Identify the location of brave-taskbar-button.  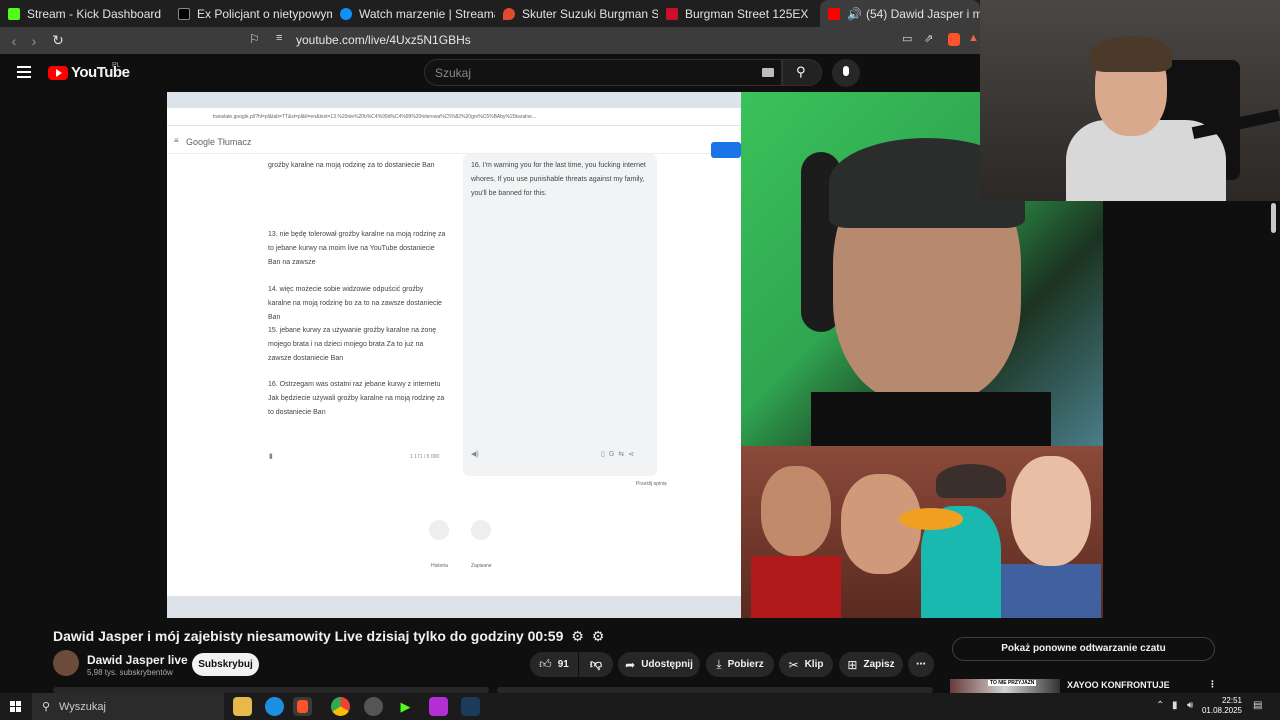
(302, 706).